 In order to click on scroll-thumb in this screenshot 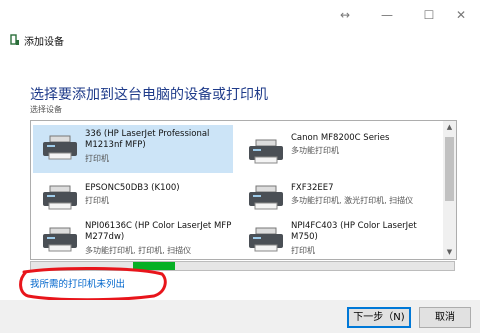, I will do `click(449, 169)`.